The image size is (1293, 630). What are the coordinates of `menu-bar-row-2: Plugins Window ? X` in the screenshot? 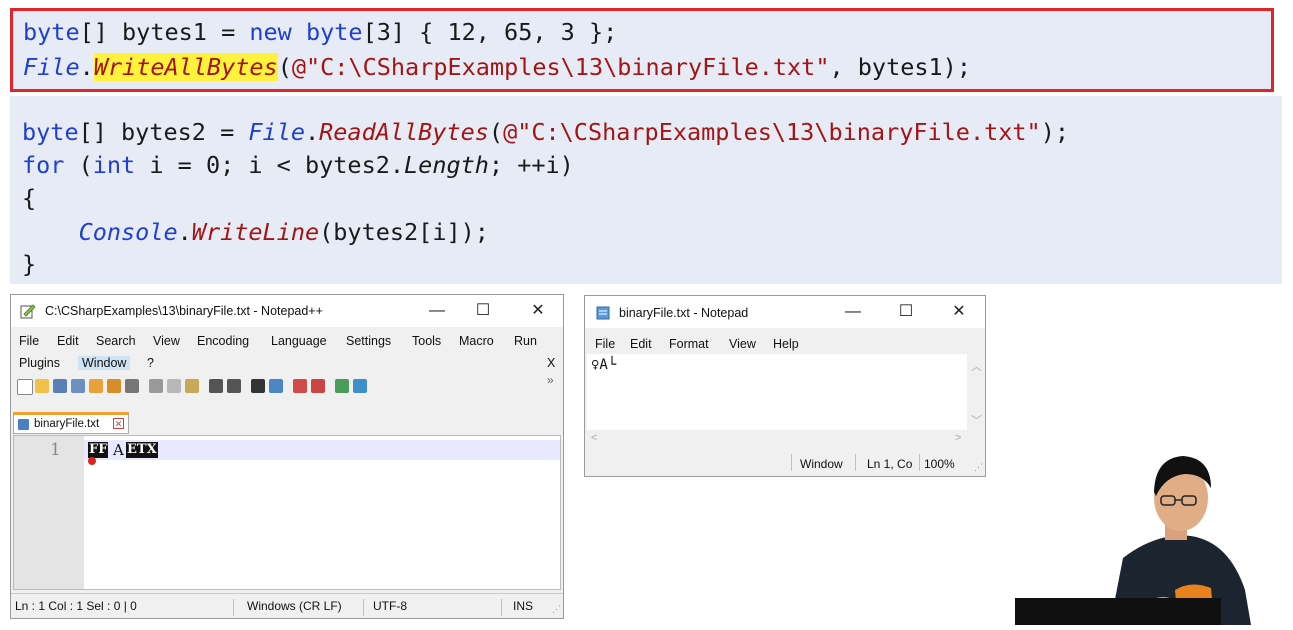 It's located at (287, 363).